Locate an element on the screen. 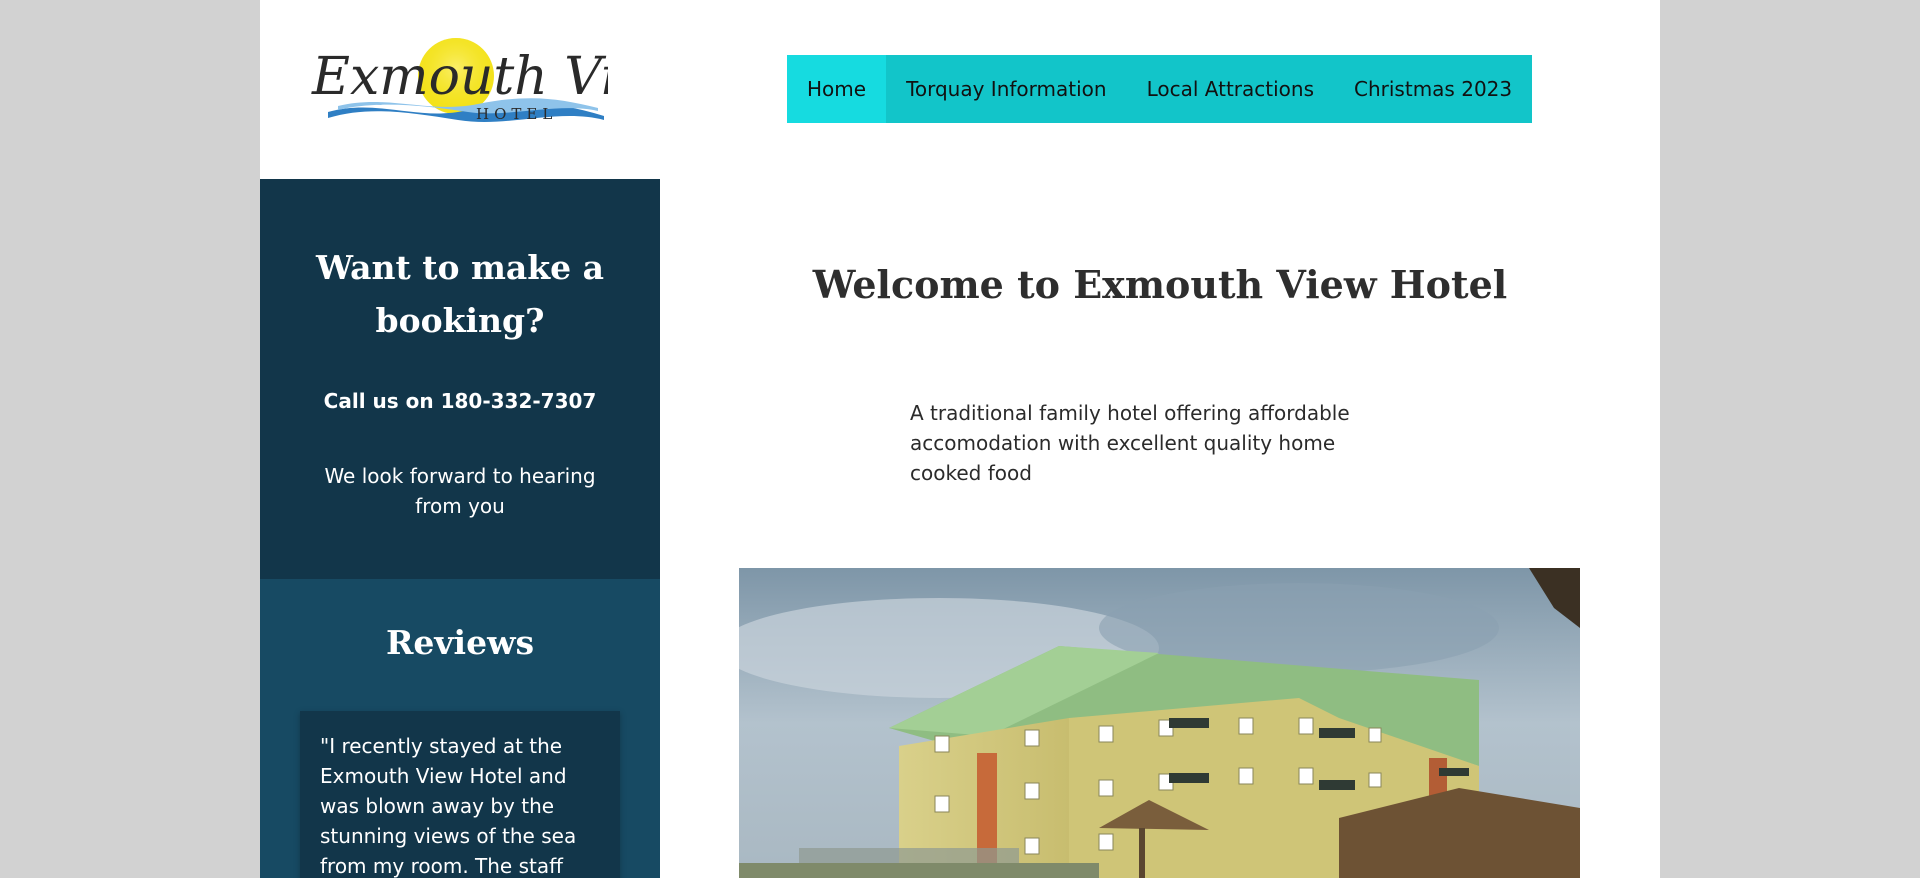  nav-item-local-attractions: Local Attractions is located at coordinates (1230, 89).